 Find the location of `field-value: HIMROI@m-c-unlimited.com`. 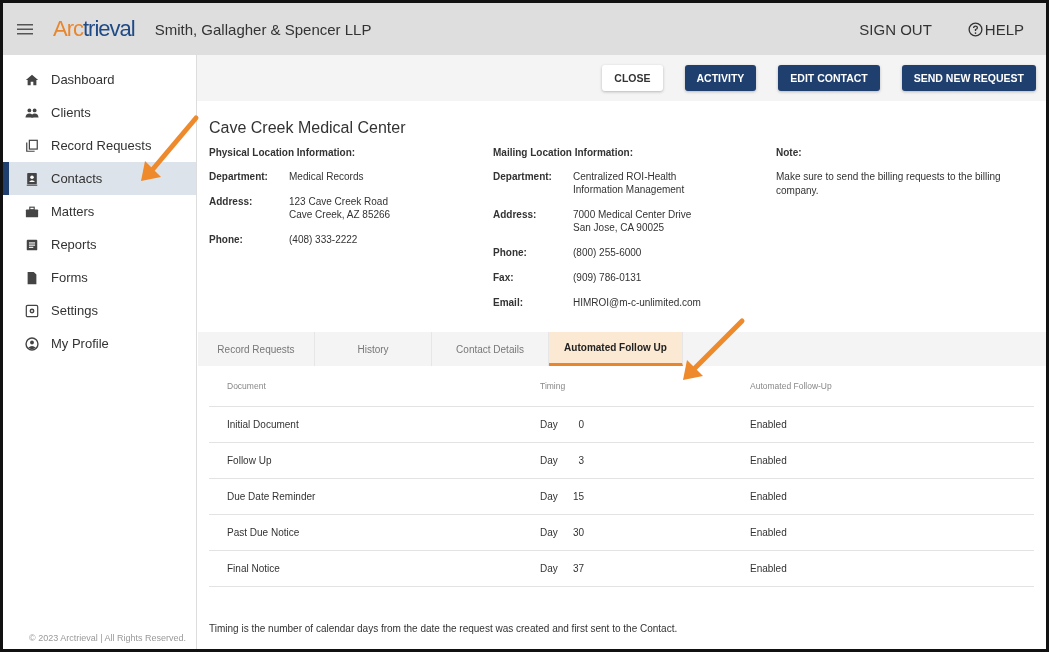

field-value: HIMROI@m-c-unlimited.com is located at coordinates (637, 302).